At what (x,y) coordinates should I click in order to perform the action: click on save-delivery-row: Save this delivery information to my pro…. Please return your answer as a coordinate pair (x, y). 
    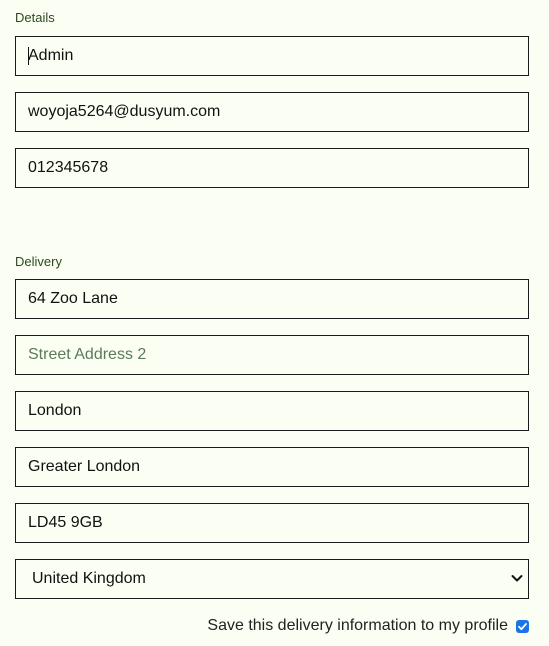
    Looking at the image, I should click on (368, 626).